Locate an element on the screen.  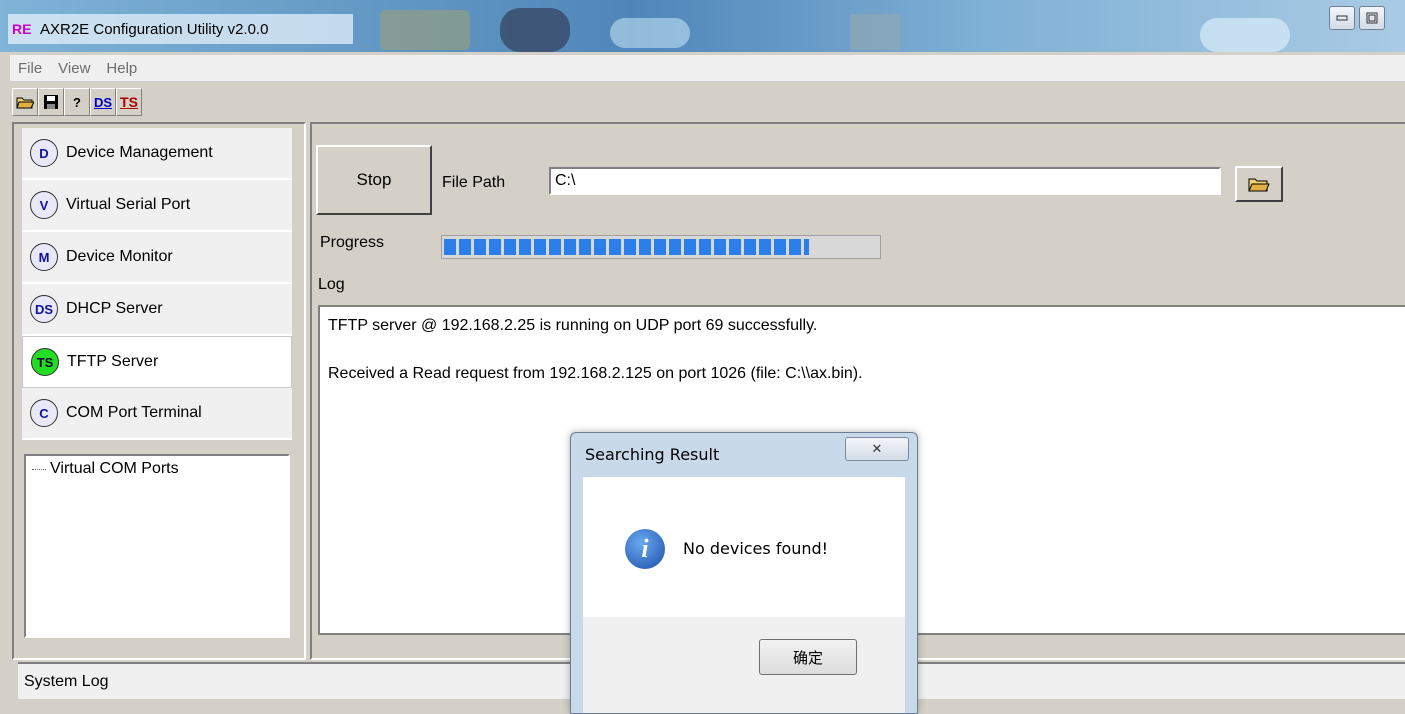
window-title: AXR2E Configuration Utility v2.0.0 is located at coordinates (154, 29).